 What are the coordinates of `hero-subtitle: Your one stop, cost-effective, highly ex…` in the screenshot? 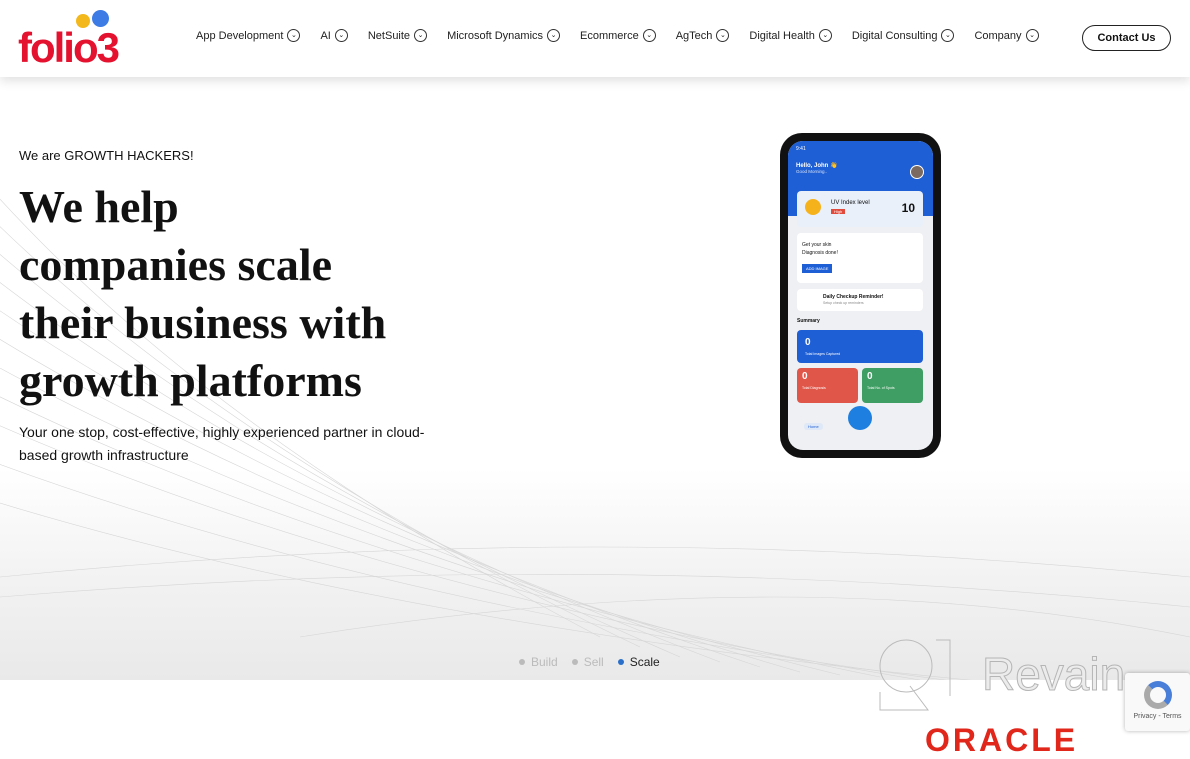 It's located at (222, 443).